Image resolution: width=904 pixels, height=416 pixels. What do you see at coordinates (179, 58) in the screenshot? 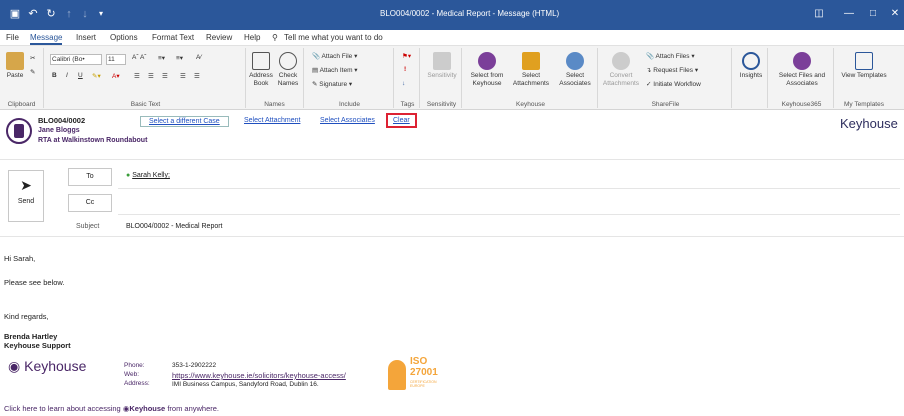
I see `numbering-icon: ≡▾` at bounding box center [179, 58].